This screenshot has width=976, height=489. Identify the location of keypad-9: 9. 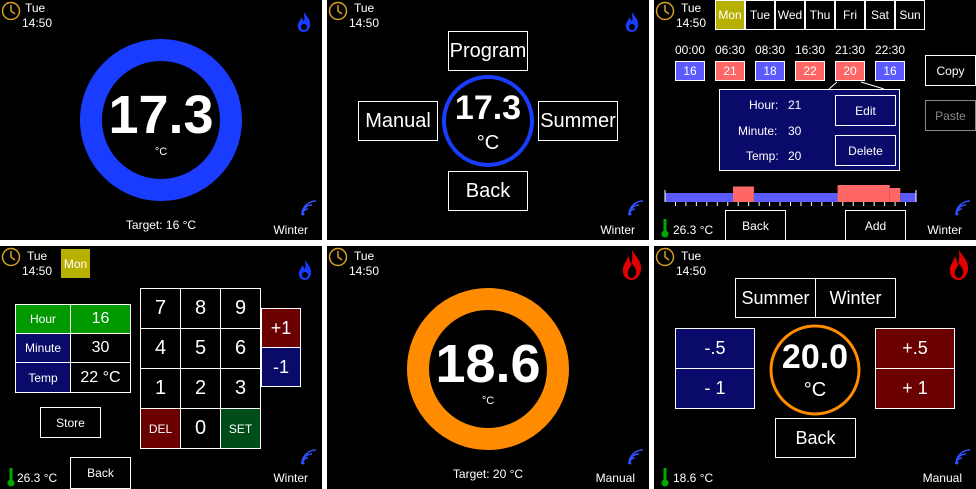
(240, 308).